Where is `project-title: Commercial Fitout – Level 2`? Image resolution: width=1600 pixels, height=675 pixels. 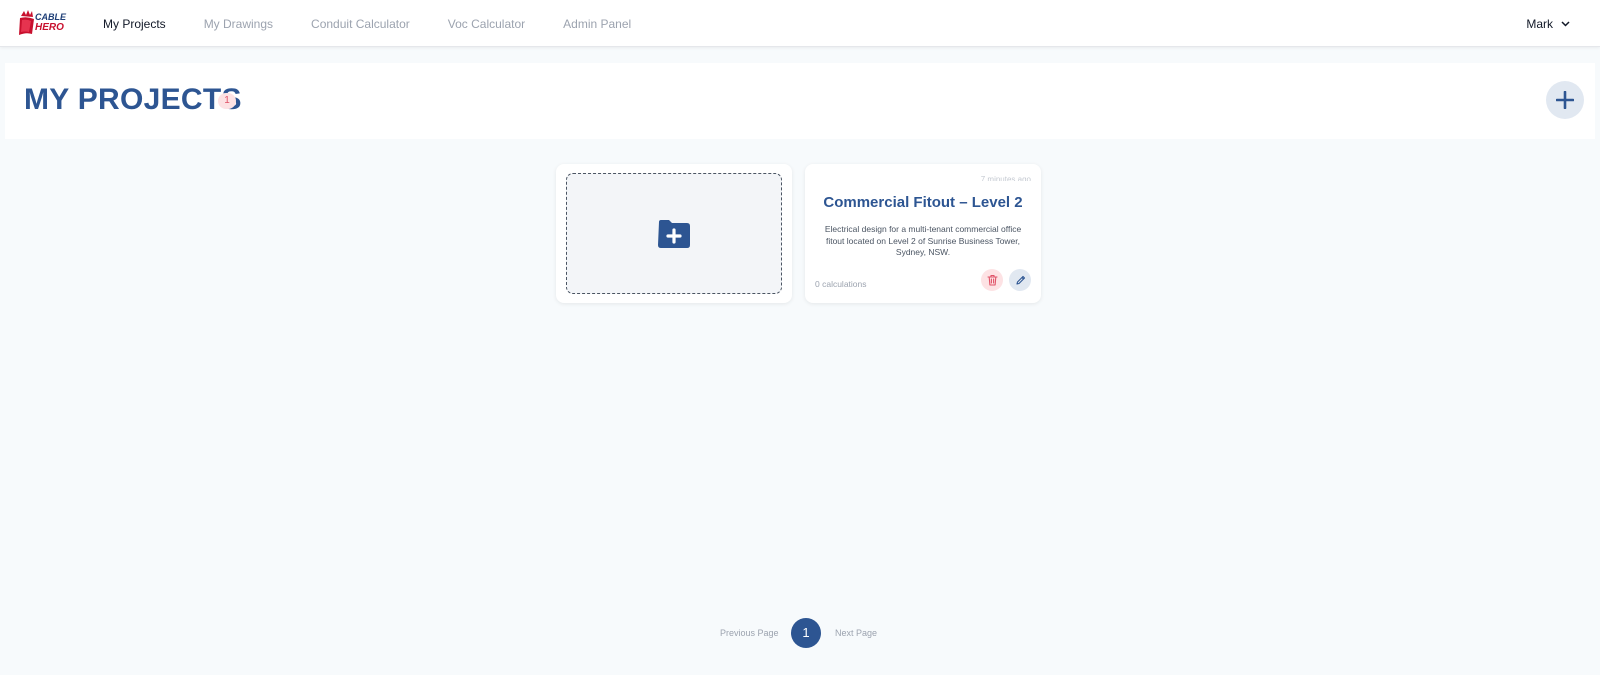
project-title: Commercial Fitout – Level 2 is located at coordinates (923, 202).